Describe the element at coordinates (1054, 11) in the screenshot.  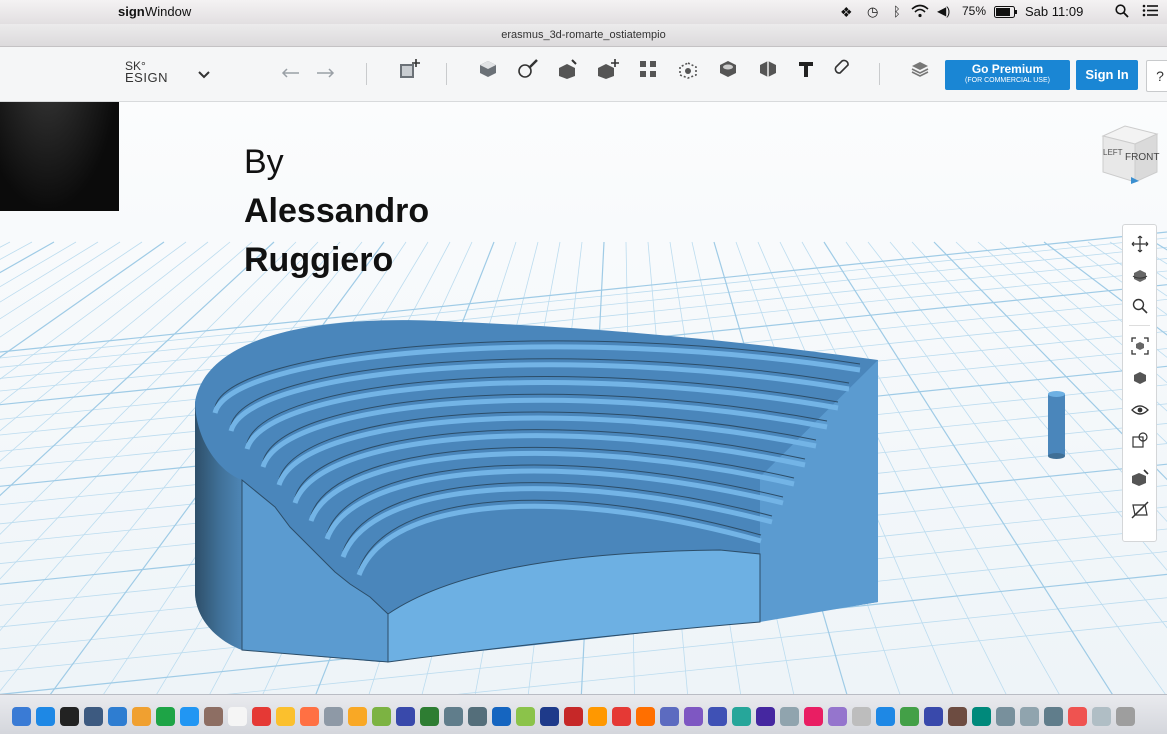
I see `clock: Sab 11:09` at that location.